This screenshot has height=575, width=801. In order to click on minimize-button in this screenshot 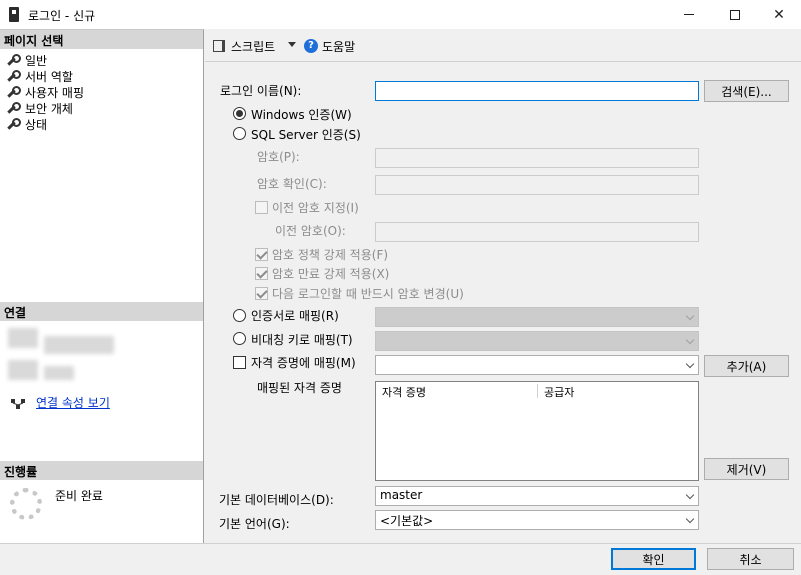, I will do `click(689, 14)`.